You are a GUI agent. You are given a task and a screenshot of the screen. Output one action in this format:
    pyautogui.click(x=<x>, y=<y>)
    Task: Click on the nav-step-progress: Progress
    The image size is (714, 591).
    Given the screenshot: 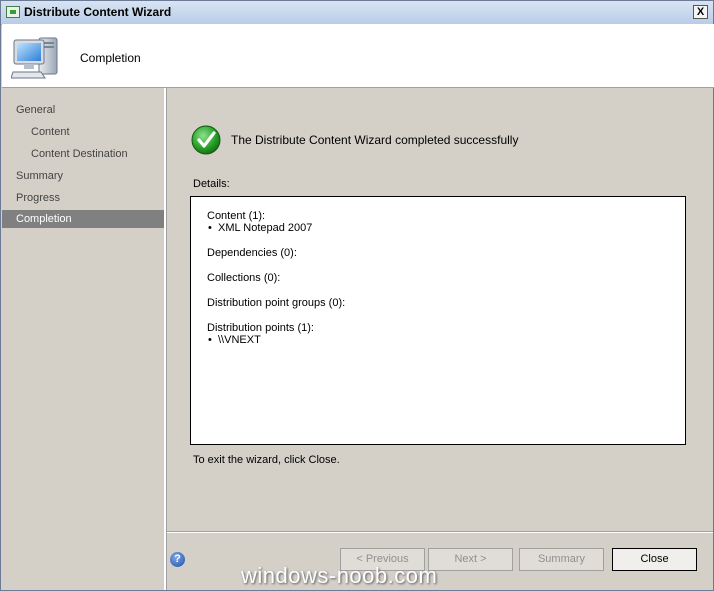 What is the action you would take?
    pyautogui.click(x=83, y=198)
    